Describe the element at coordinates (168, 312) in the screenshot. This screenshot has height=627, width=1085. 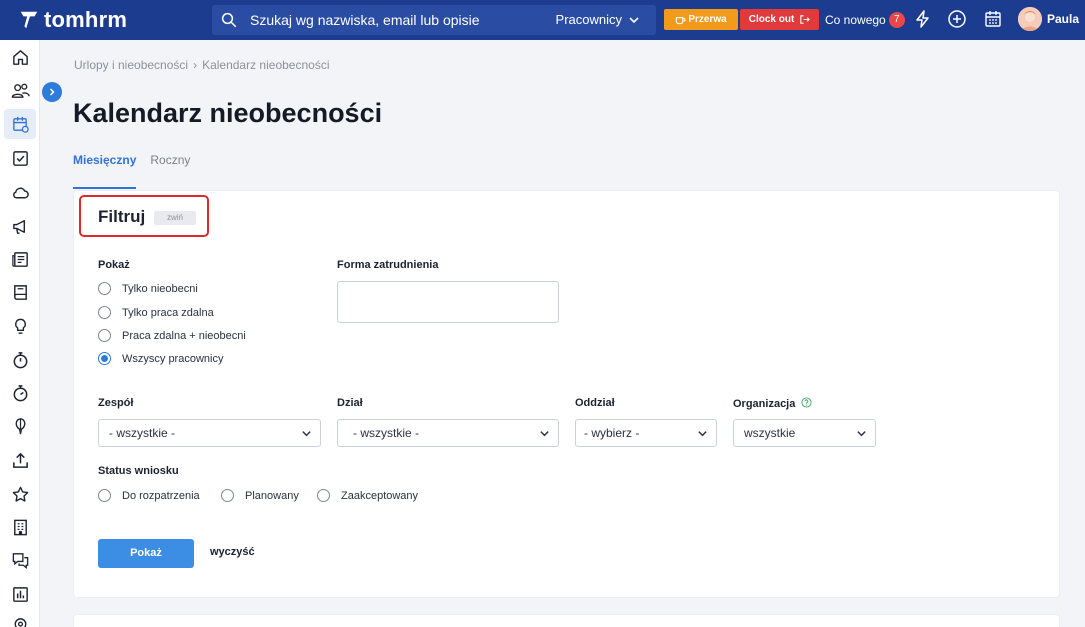
I see `radio-label: Tylko praca zdalna` at that location.